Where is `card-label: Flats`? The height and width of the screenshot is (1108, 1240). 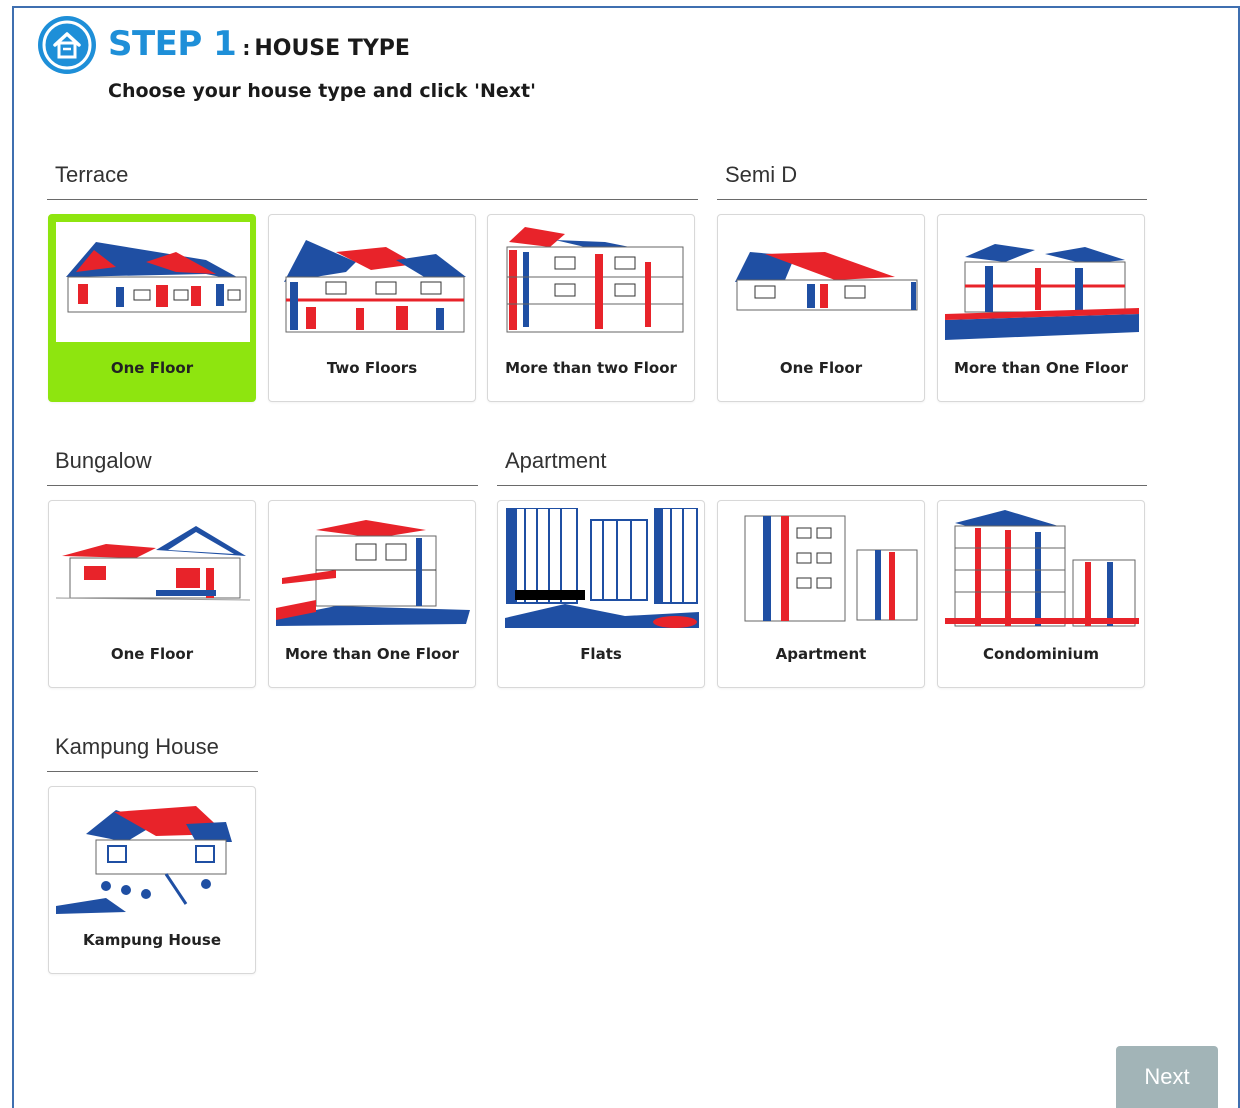 card-label: Flats is located at coordinates (601, 654).